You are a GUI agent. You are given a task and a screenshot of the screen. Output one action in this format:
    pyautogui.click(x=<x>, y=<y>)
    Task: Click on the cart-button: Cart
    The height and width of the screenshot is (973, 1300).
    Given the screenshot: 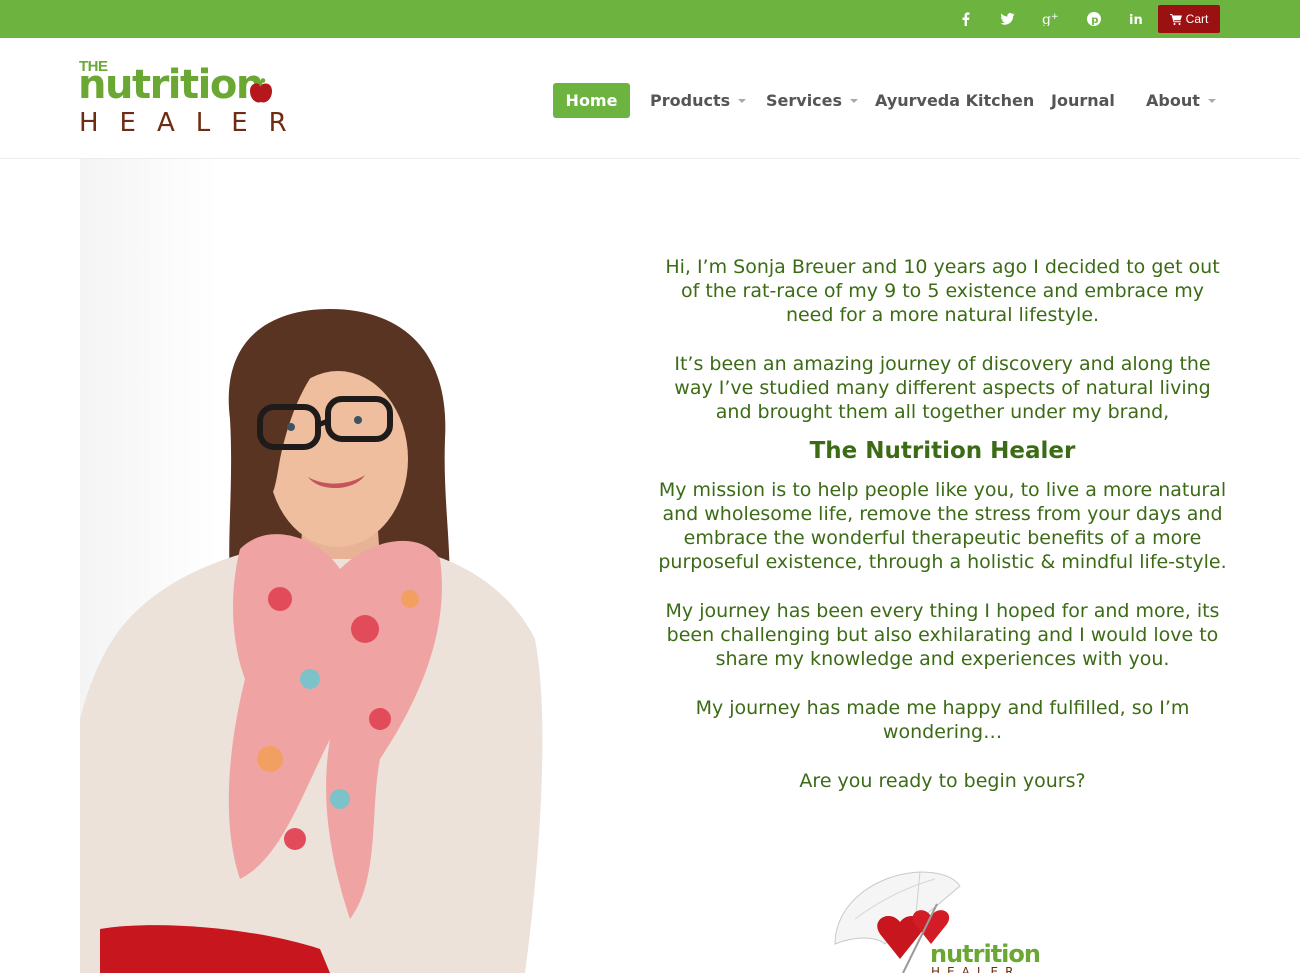 What is the action you would take?
    pyautogui.click(x=1189, y=19)
    